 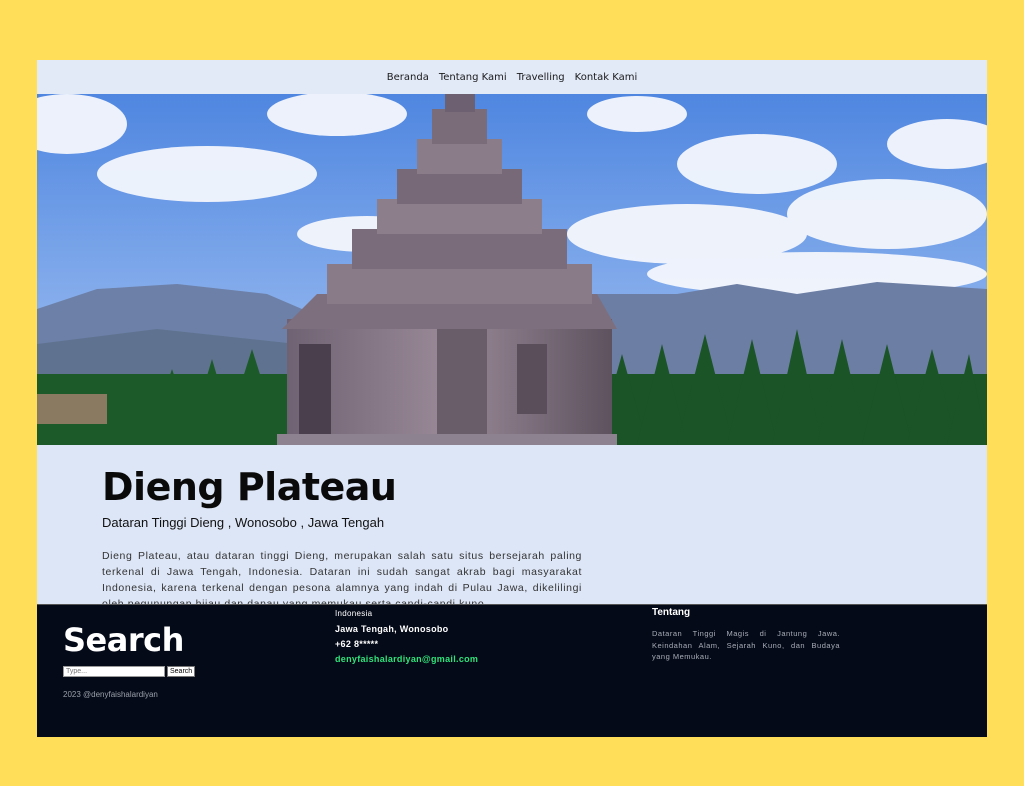 What do you see at coordinates (473, 77) in the screenshot?
I see `nav-item-tentang-kami: Tentang Kami` at bounding box center [473, 77].